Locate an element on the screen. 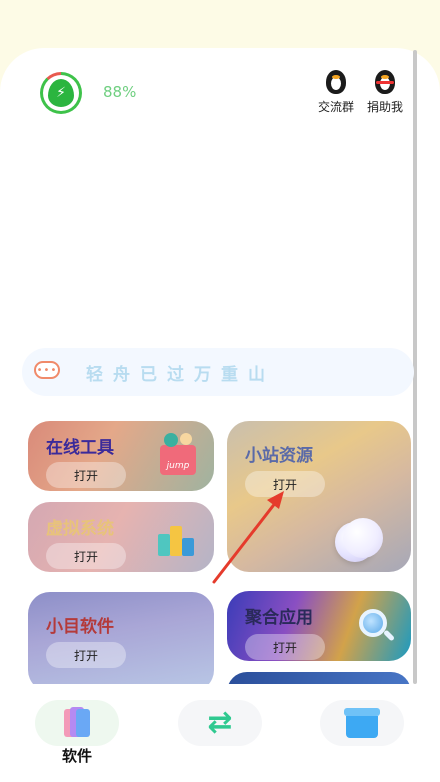  battery-percent: 88% is located at coordinates (120, 92).